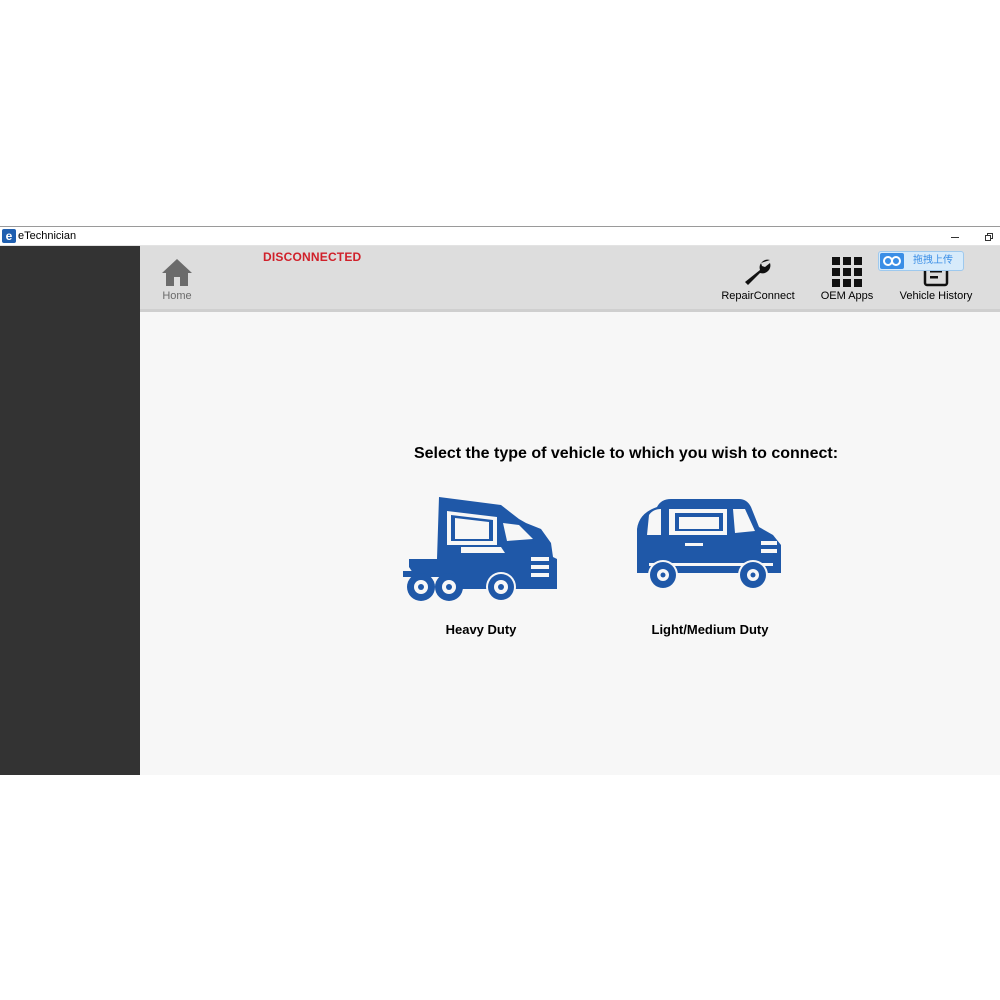  I want to click on light-medium-duty-option: Light/Medium Duty, so click(710, 566).